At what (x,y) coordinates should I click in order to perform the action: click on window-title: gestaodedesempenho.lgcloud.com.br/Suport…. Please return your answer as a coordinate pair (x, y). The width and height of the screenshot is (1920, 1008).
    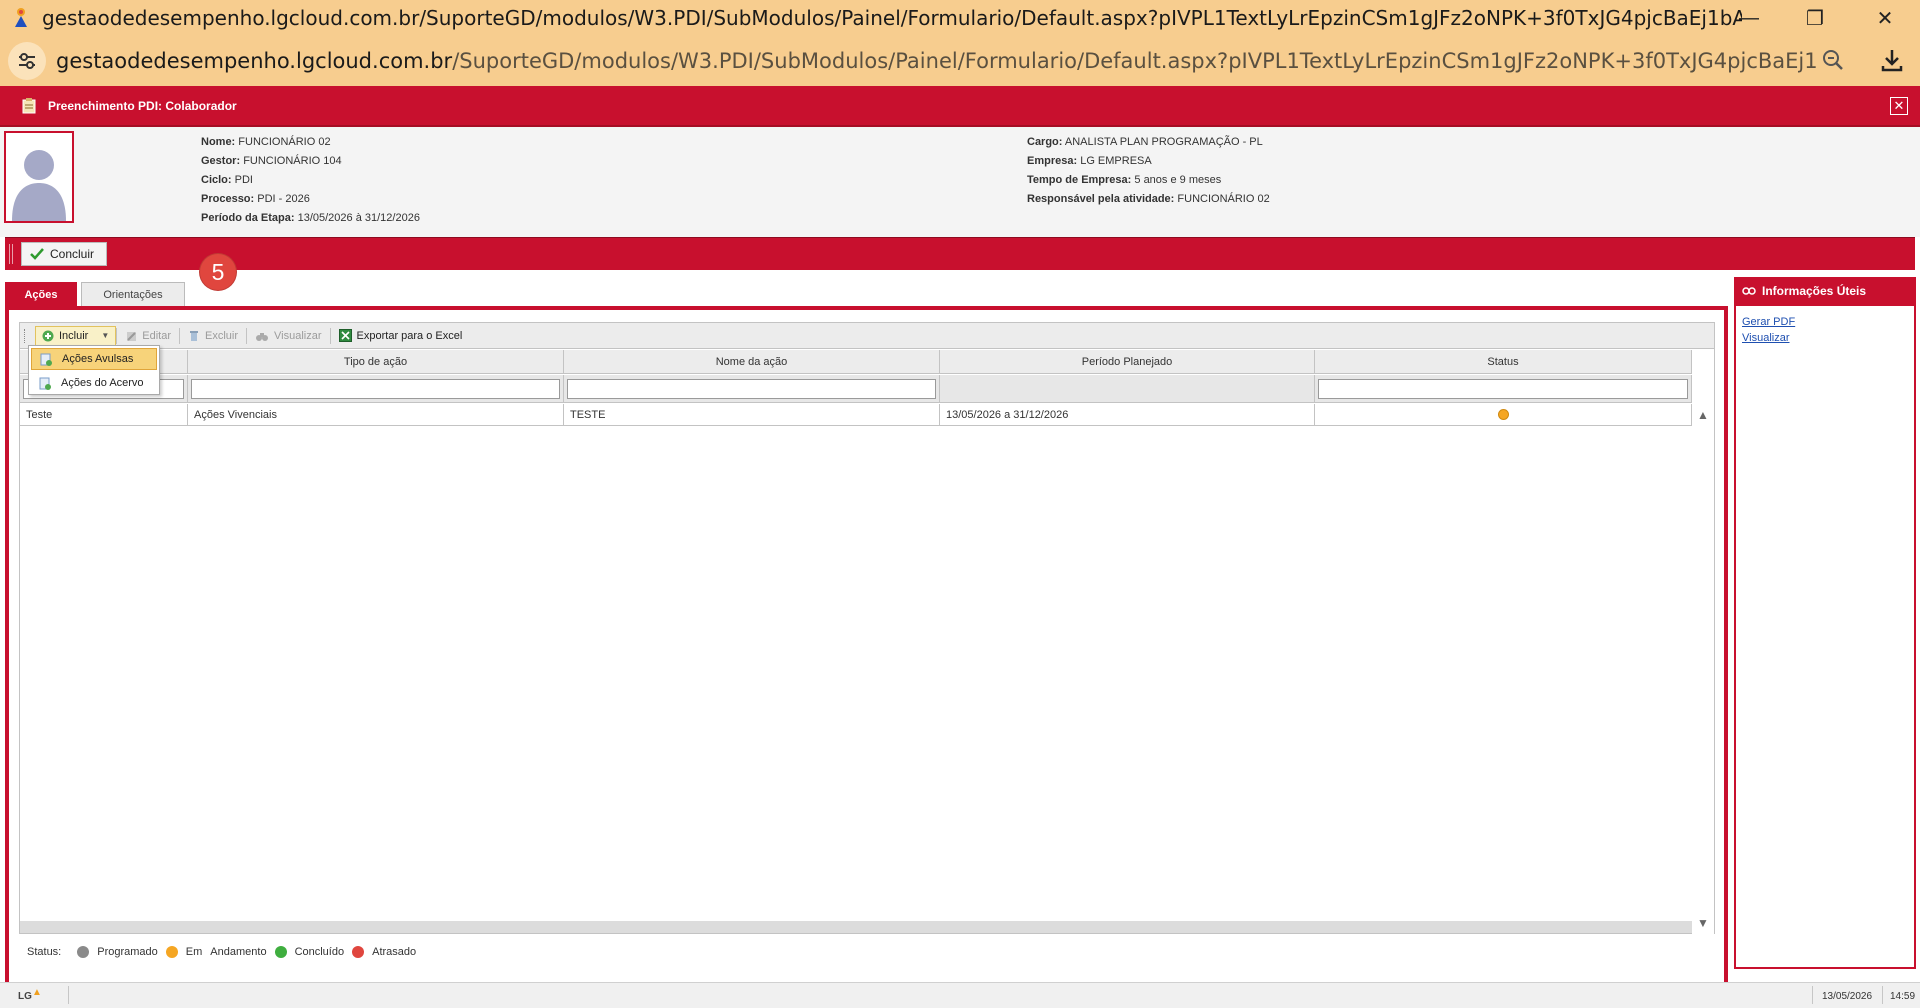
    Looking at the image, I should click on (892, 18).